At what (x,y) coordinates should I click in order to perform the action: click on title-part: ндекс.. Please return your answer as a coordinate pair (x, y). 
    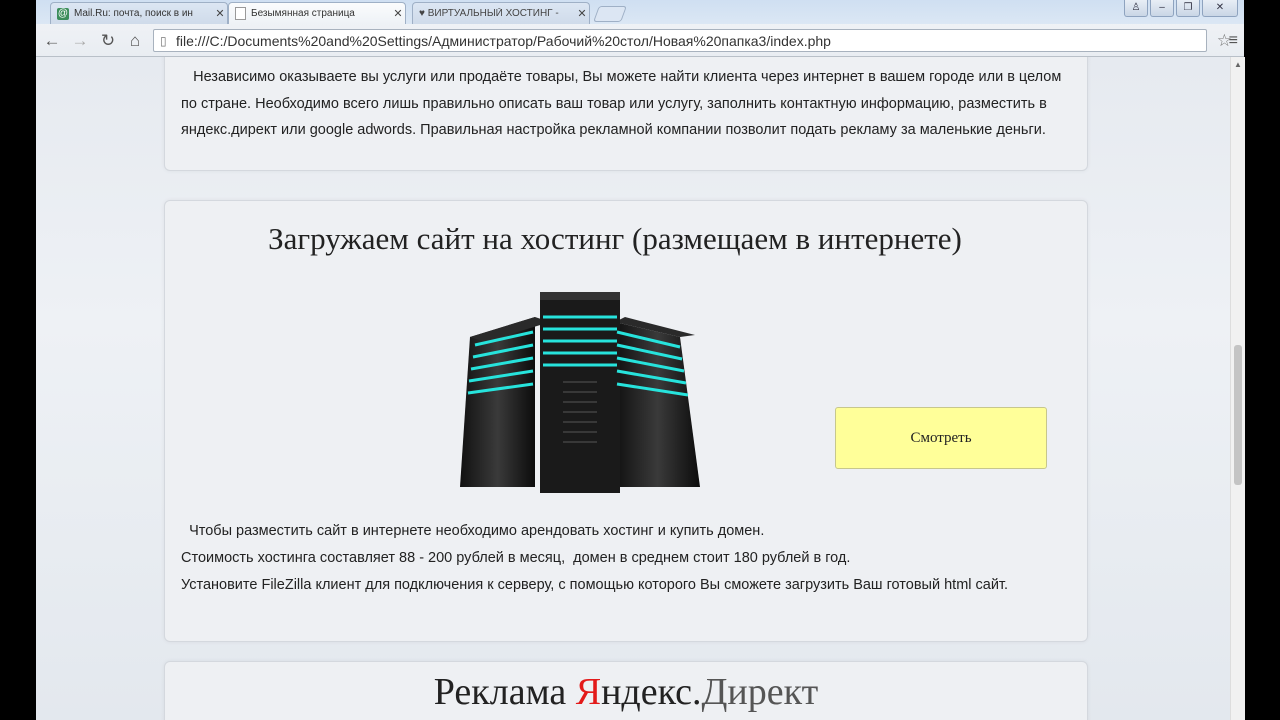
    Looking at the image, I should click on (651, 692).